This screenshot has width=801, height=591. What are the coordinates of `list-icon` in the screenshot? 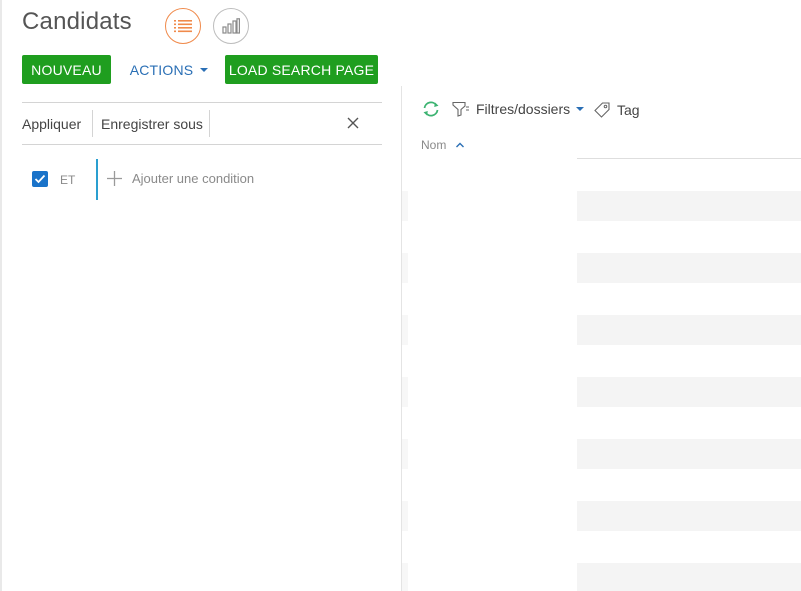 It's located at (183, 26).